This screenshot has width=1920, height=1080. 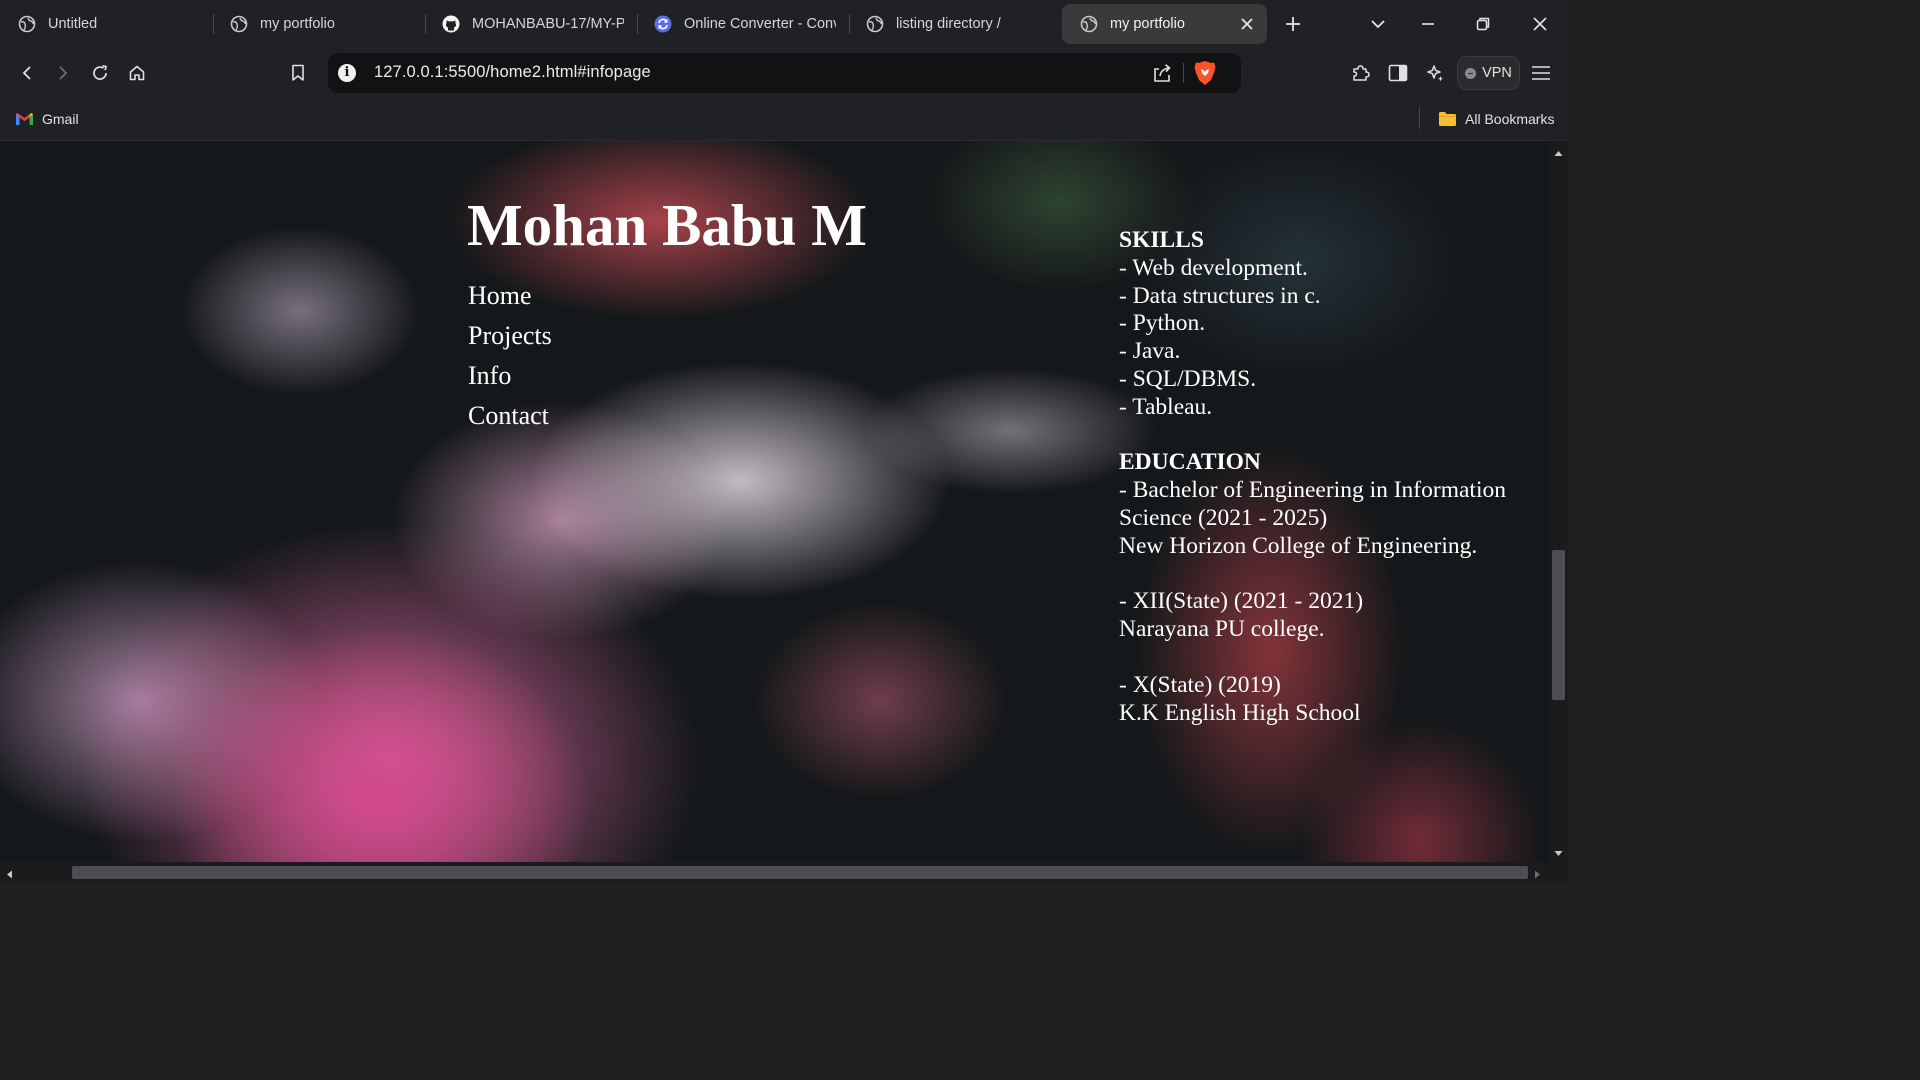 I want to click on tab-listing-directory: listing directory /, so click(x=954, y=24).